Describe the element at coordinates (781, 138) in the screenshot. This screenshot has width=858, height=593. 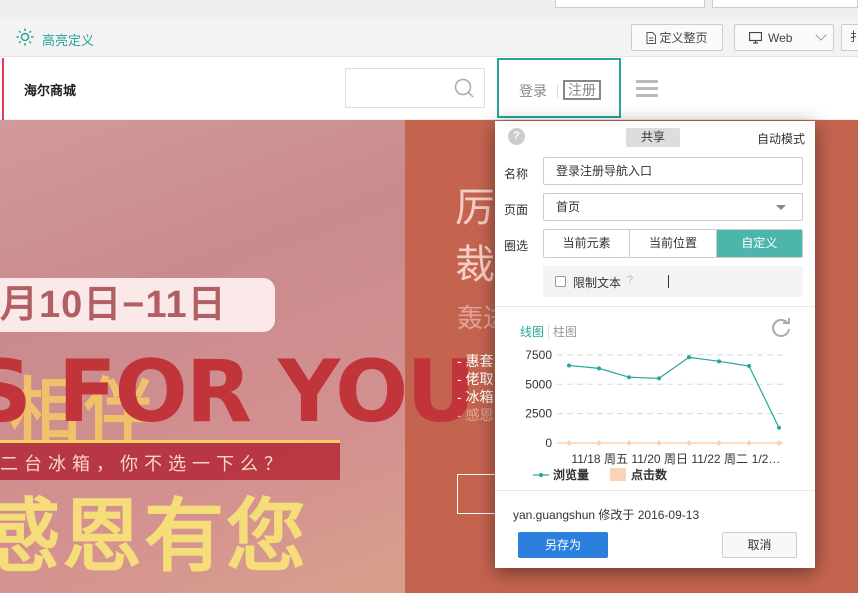
I see `auto-mode-toggle: 自动模式` at that location.